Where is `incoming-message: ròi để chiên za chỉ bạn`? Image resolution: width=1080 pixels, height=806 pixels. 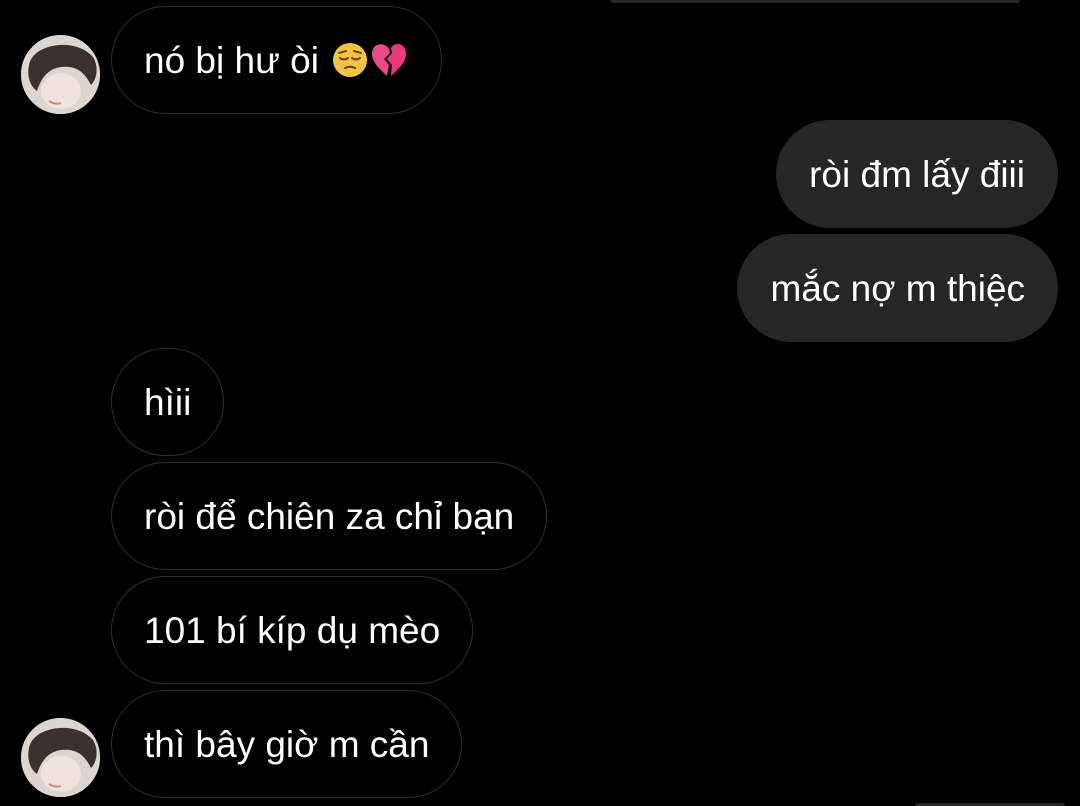 incoming-message: ròi để chiên za chỉ bạn is located at coordinates (329, 516).